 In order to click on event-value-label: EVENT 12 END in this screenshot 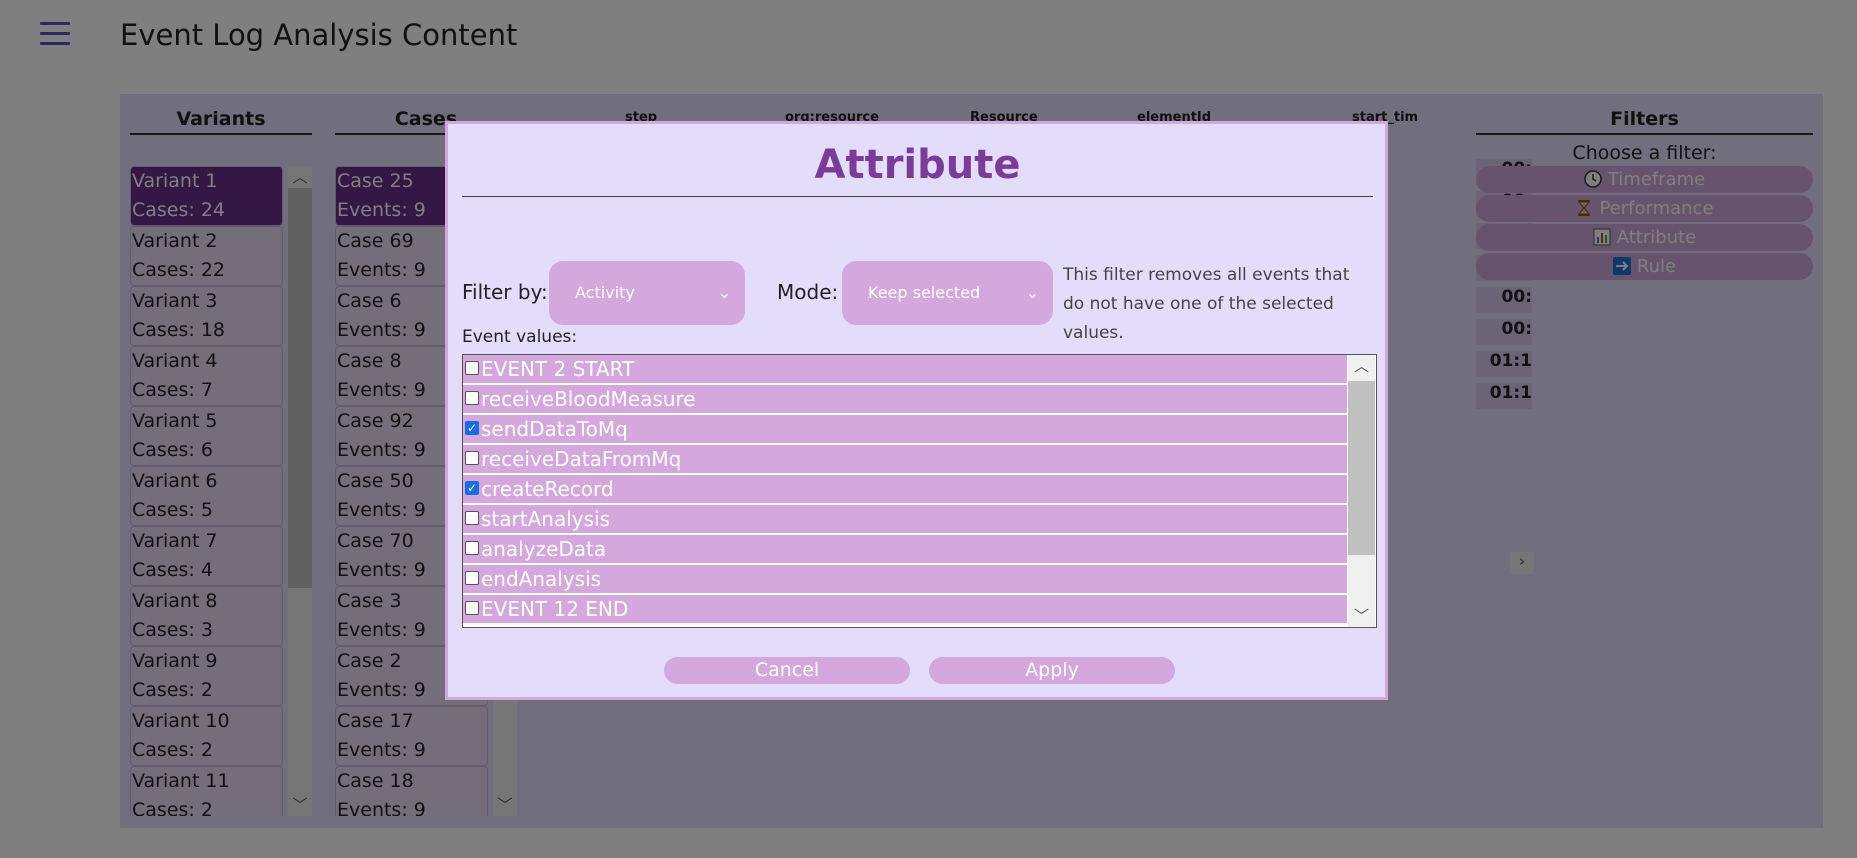, I will do `click(555, 609)`.